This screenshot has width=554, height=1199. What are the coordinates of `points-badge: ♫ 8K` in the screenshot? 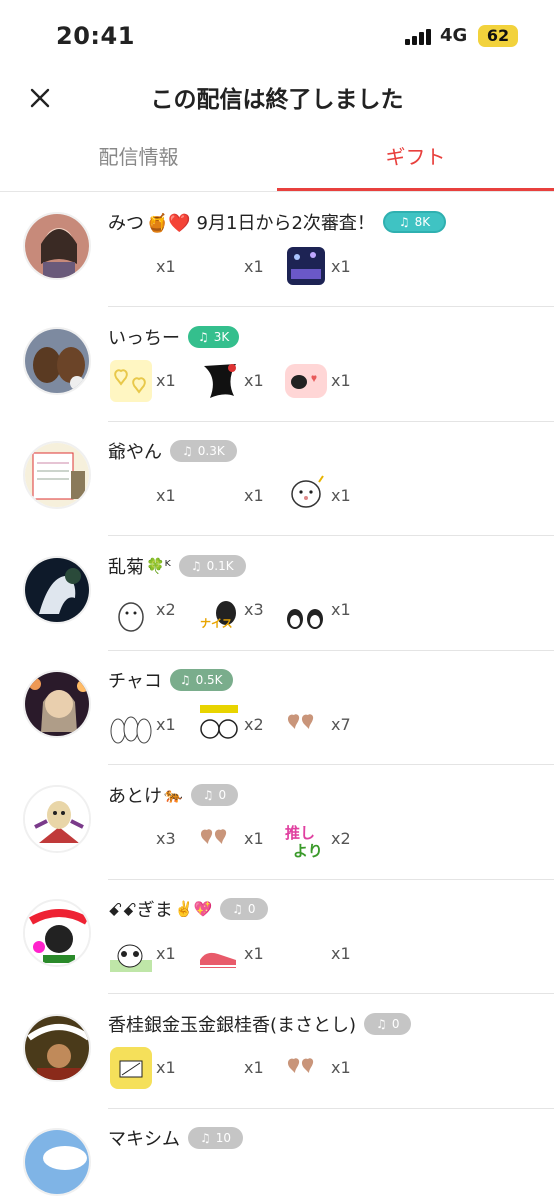 It's located at (414, 222).